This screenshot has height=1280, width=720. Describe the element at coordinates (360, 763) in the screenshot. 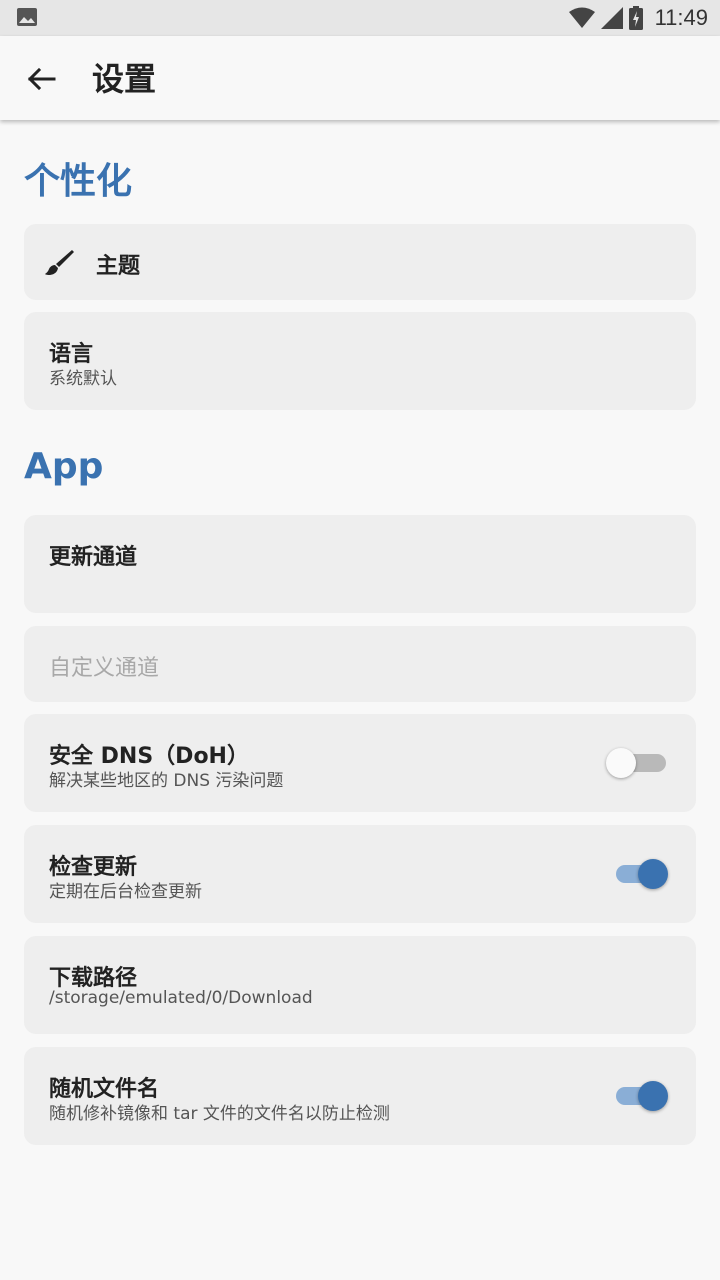

I see `secure-dns-item: 安全 DNS（DoH） 解决某些地区的 DNS 污染问题` at that location.